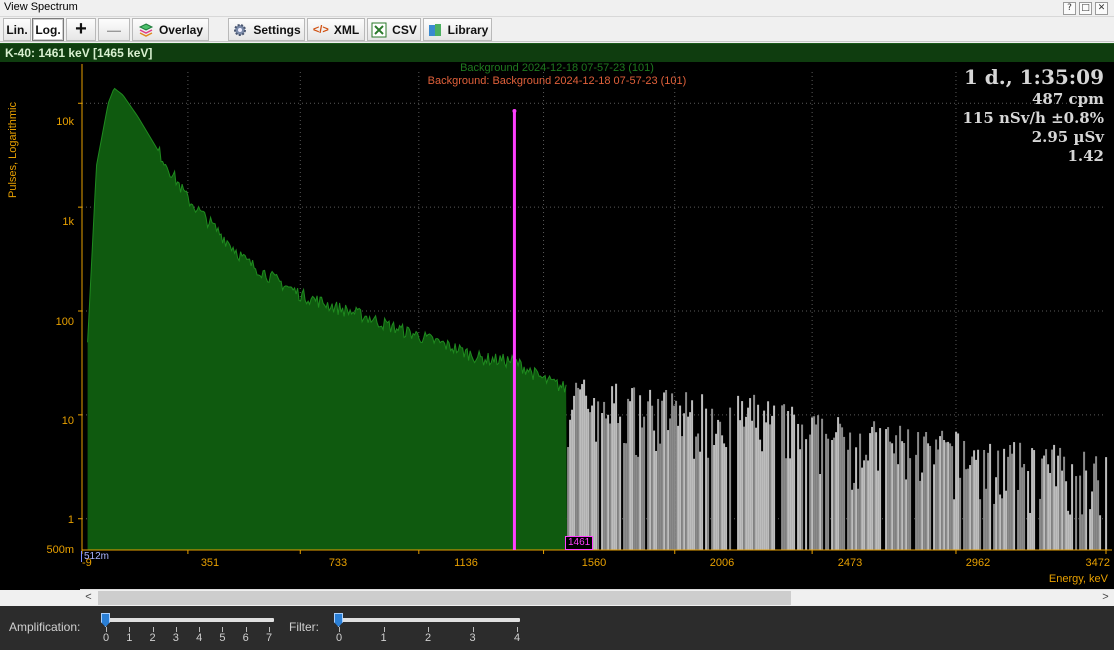  I want to click on filter-tick-label: 2, so click(428, 638).